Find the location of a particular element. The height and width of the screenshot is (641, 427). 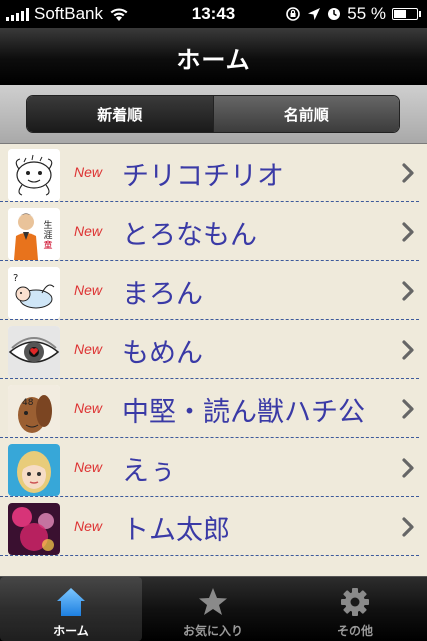

list-item-name: 中堅・読ん獣ハチ公 is located at coordinates (243, 412).